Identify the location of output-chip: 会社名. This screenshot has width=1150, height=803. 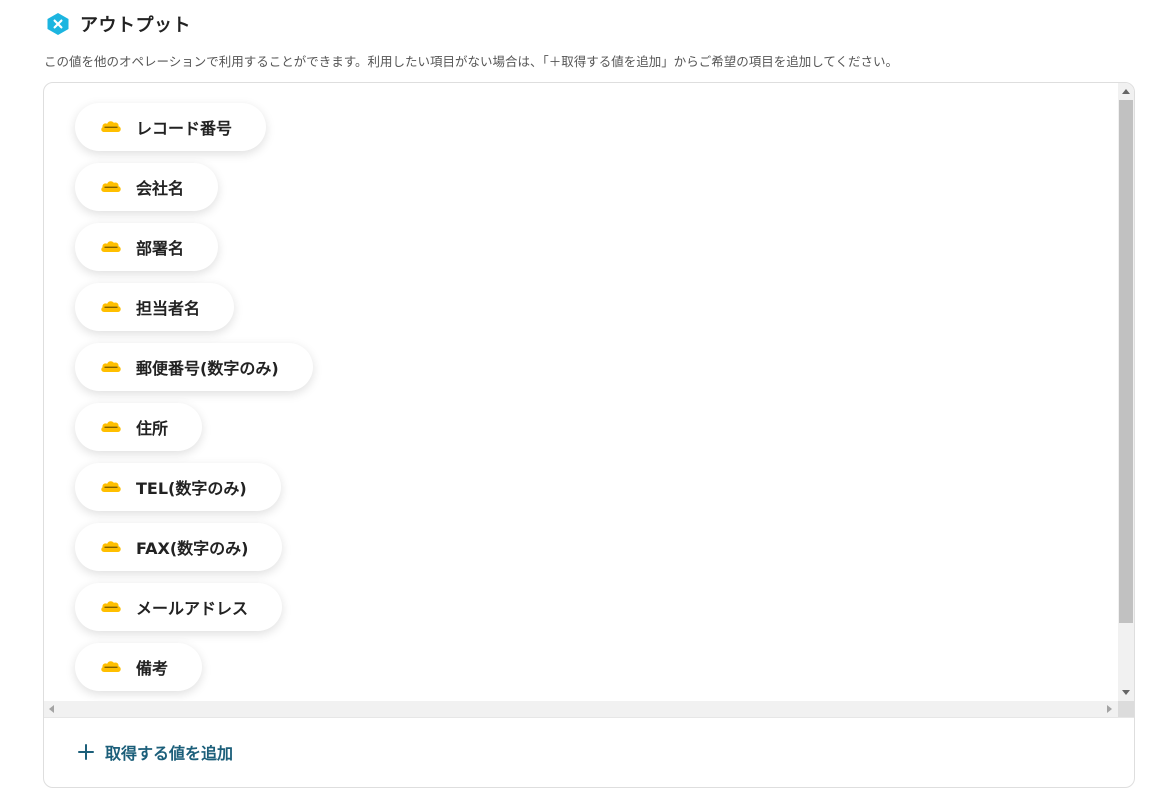
(147, 187).